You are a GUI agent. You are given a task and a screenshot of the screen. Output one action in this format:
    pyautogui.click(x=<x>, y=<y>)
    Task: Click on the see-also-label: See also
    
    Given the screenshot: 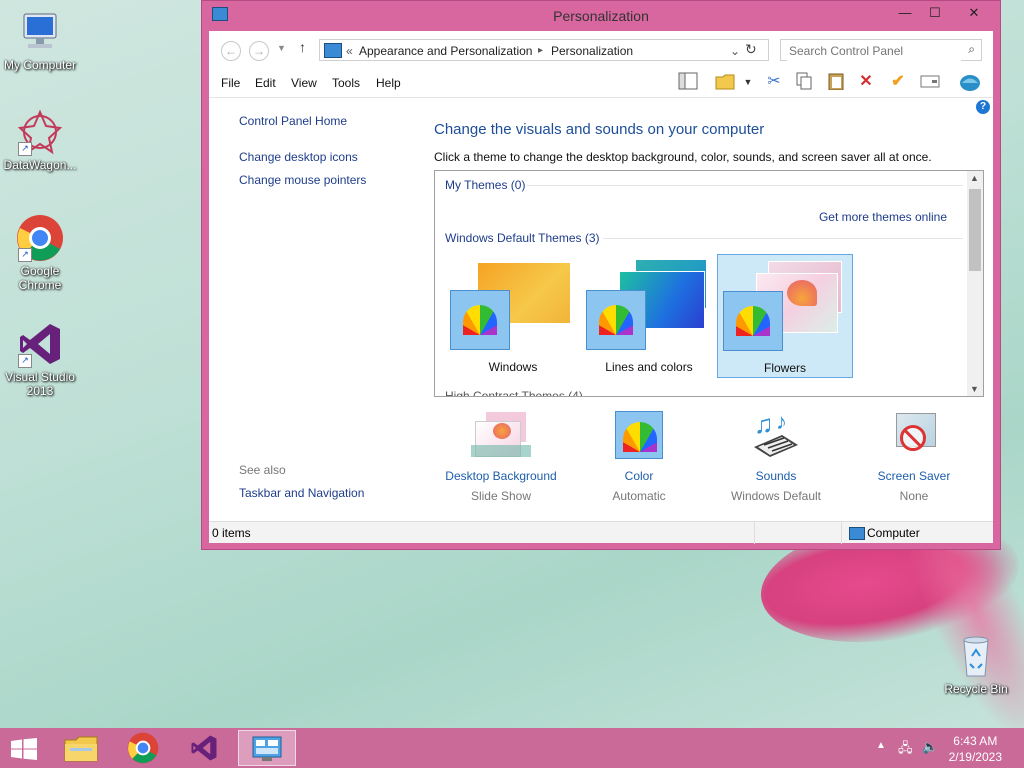 What is the action you would take?
    pyautogui.click(x=262, y=470)
    